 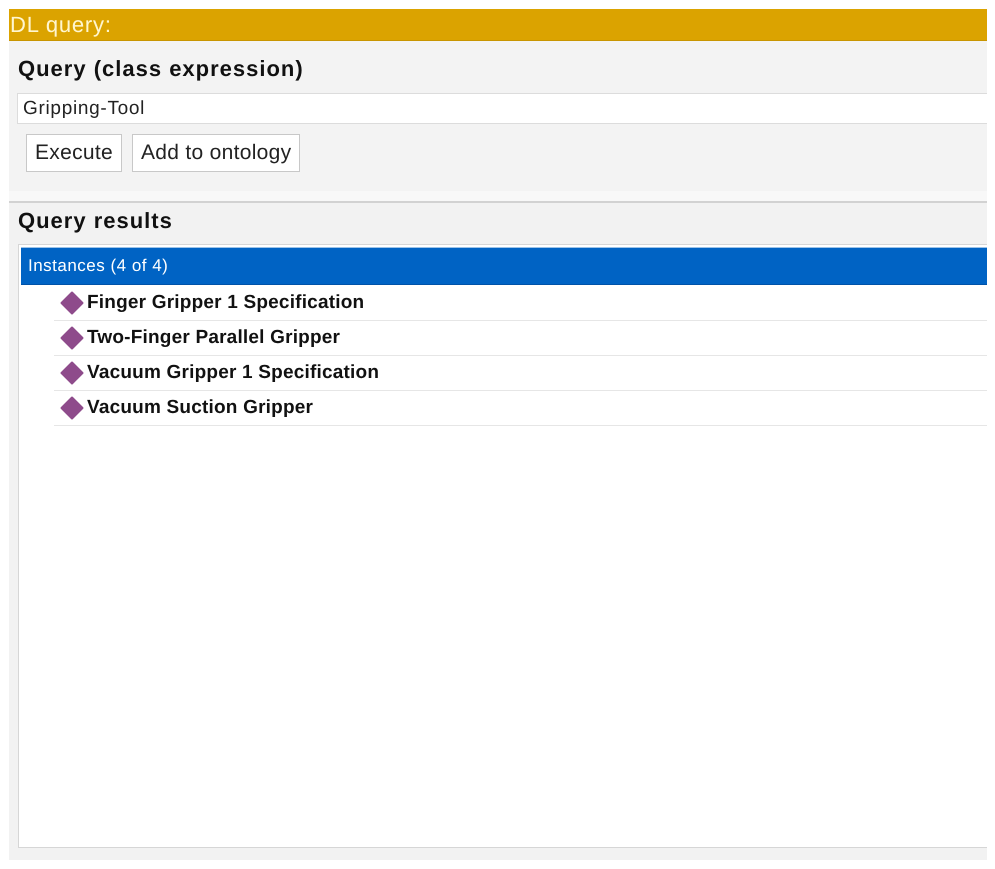 What do you see at coordinates (74, 153) in the screenshot?
I see `execute-button: Execute` at bounding box center [74, 153].